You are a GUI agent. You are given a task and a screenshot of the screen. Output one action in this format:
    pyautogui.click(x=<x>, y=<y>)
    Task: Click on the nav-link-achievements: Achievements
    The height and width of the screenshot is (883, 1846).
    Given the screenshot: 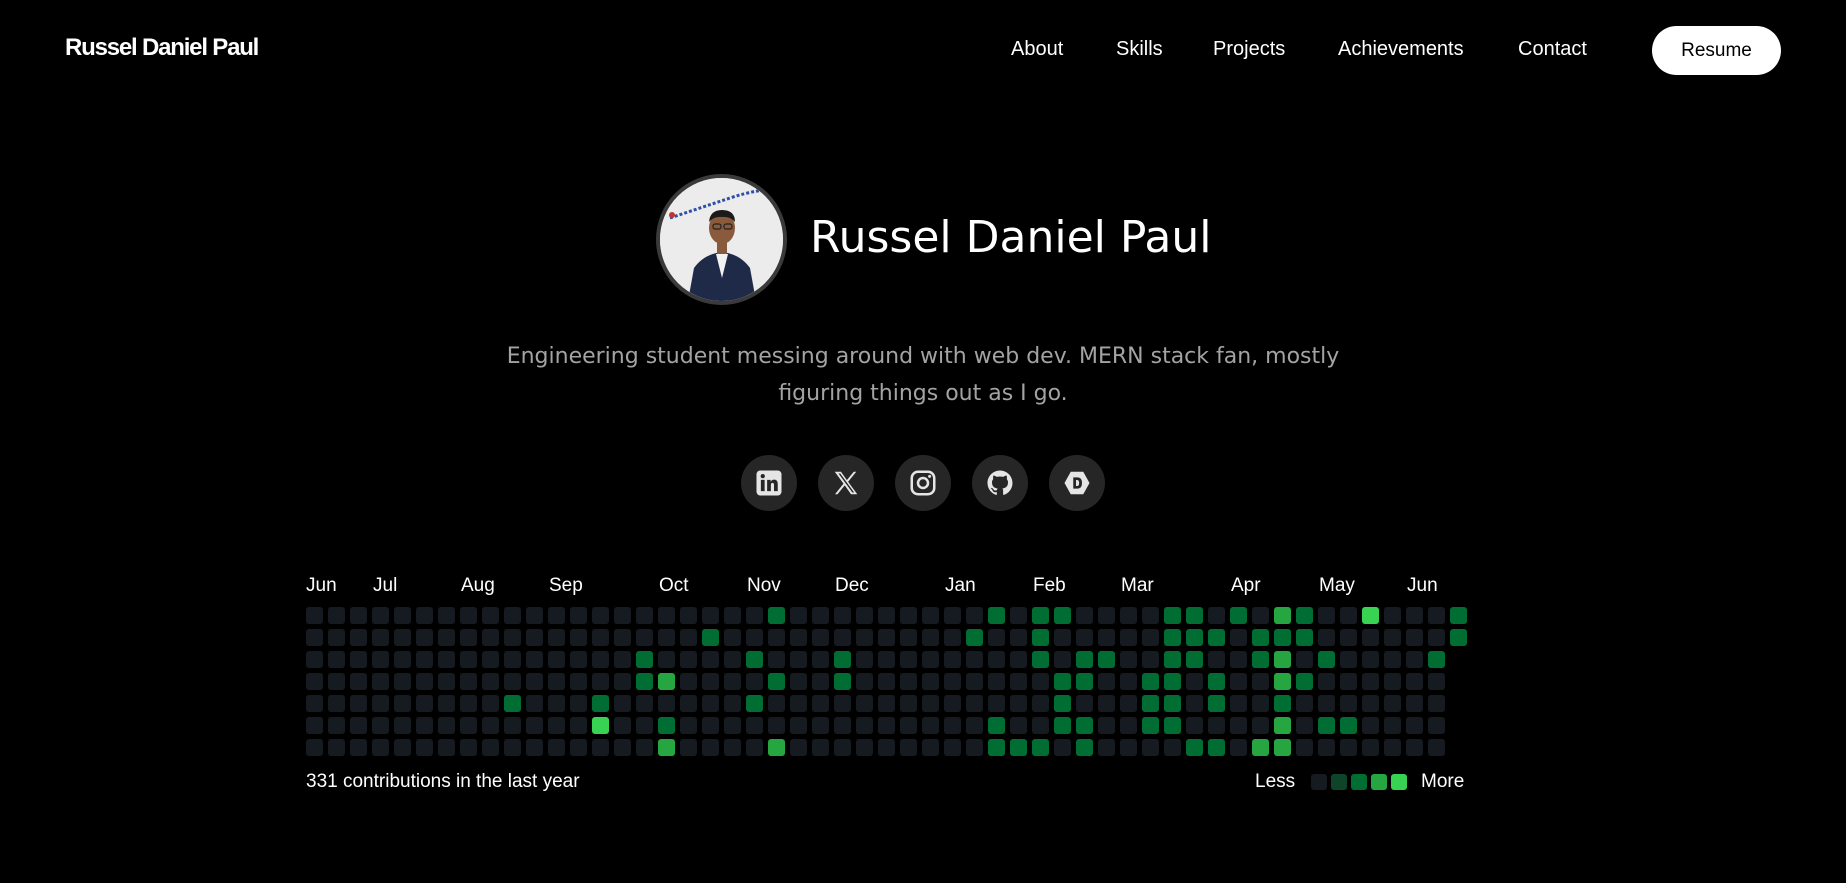 What is the action you would take?
    pyautogui.click(x=1401, y=49)
    